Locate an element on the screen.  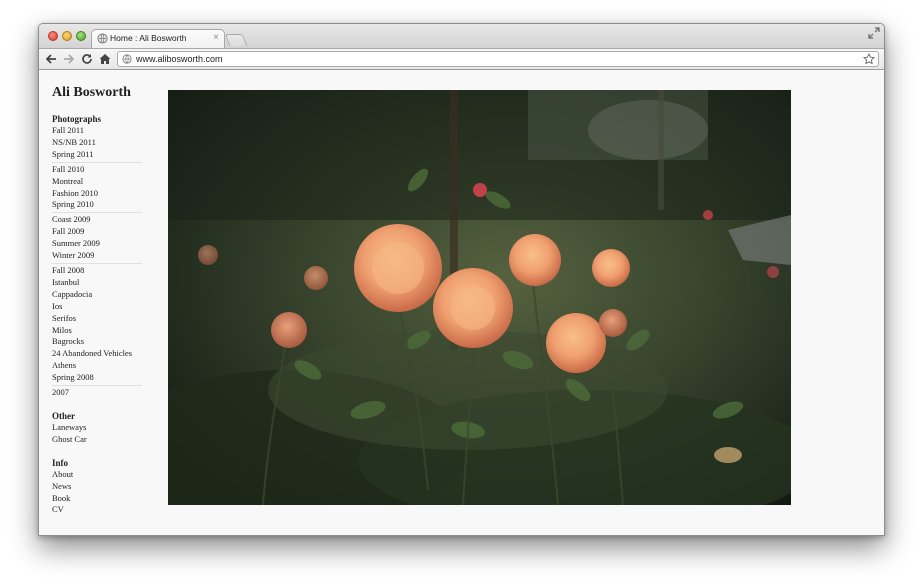
back-arrow-icon is located at coordinates (51, 59).